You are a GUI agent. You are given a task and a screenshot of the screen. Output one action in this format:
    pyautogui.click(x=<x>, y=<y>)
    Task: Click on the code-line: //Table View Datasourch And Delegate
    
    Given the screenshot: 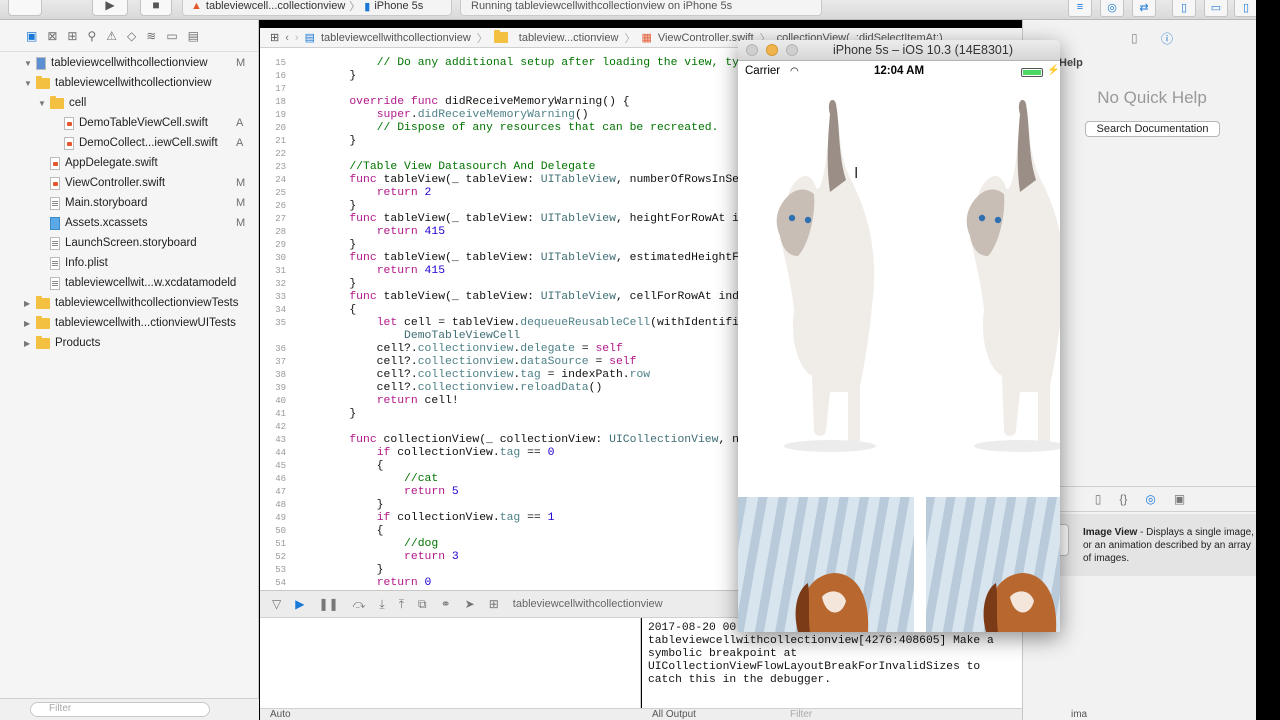 What is the action you would take?
    pyautogui.click(x=458, y=167)
    